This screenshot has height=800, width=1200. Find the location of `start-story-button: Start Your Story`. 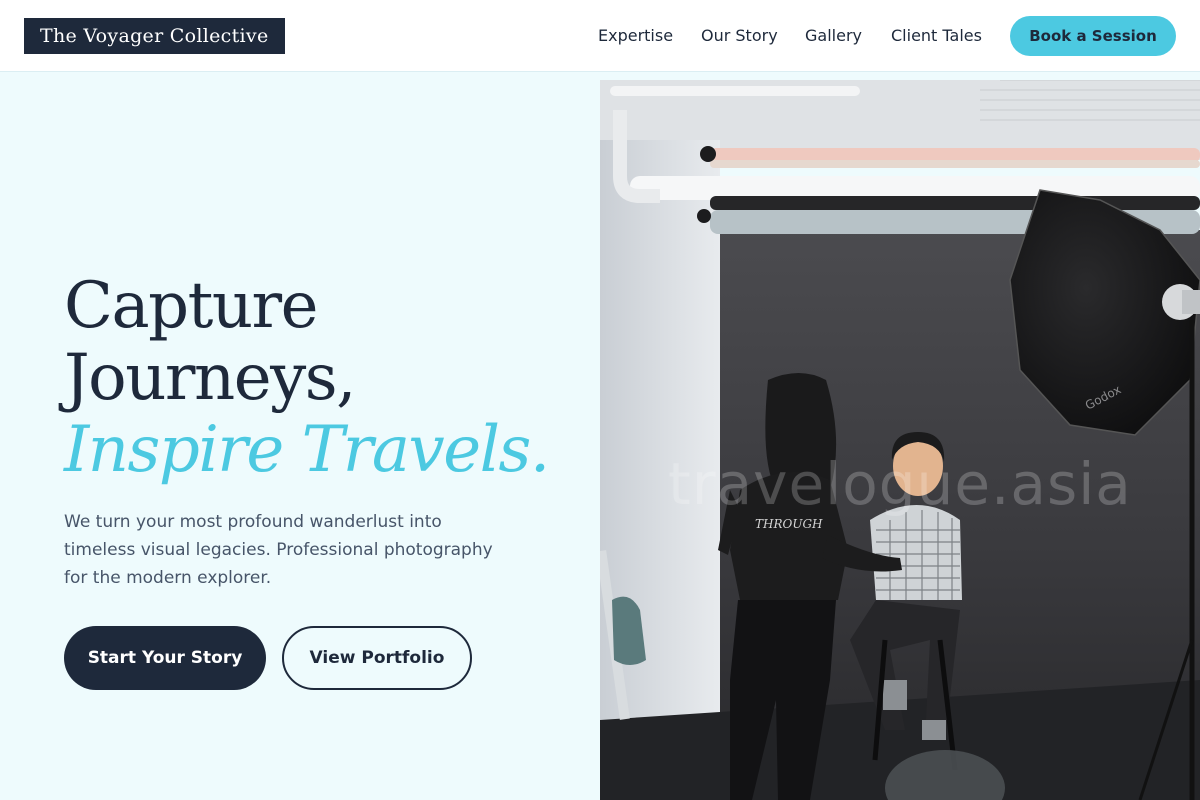

start-story-button: Start Your Story is located at coordinates (165, 658).